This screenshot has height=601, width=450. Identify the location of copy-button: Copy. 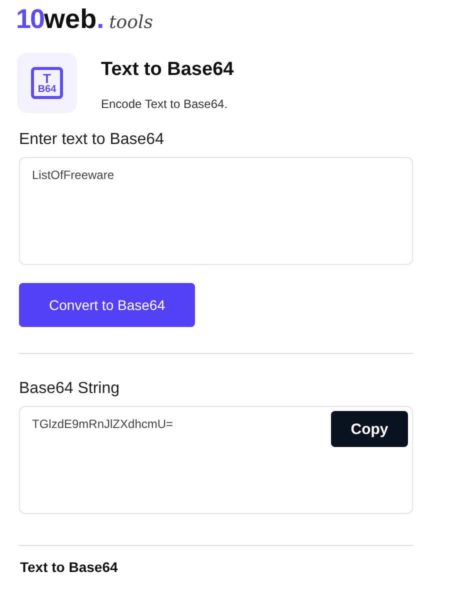
(369, 429).